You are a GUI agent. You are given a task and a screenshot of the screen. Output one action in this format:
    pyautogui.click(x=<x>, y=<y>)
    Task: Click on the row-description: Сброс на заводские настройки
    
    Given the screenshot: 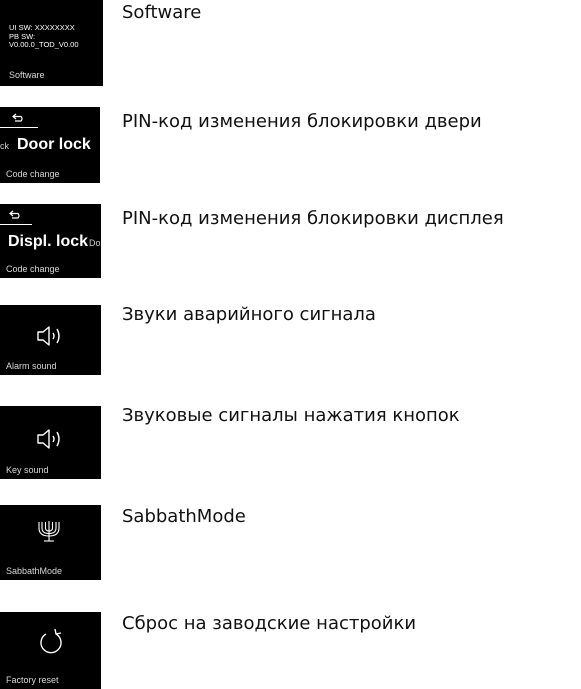 What is the action you would take?
    pyautogui.click(x=269, y=623)
    